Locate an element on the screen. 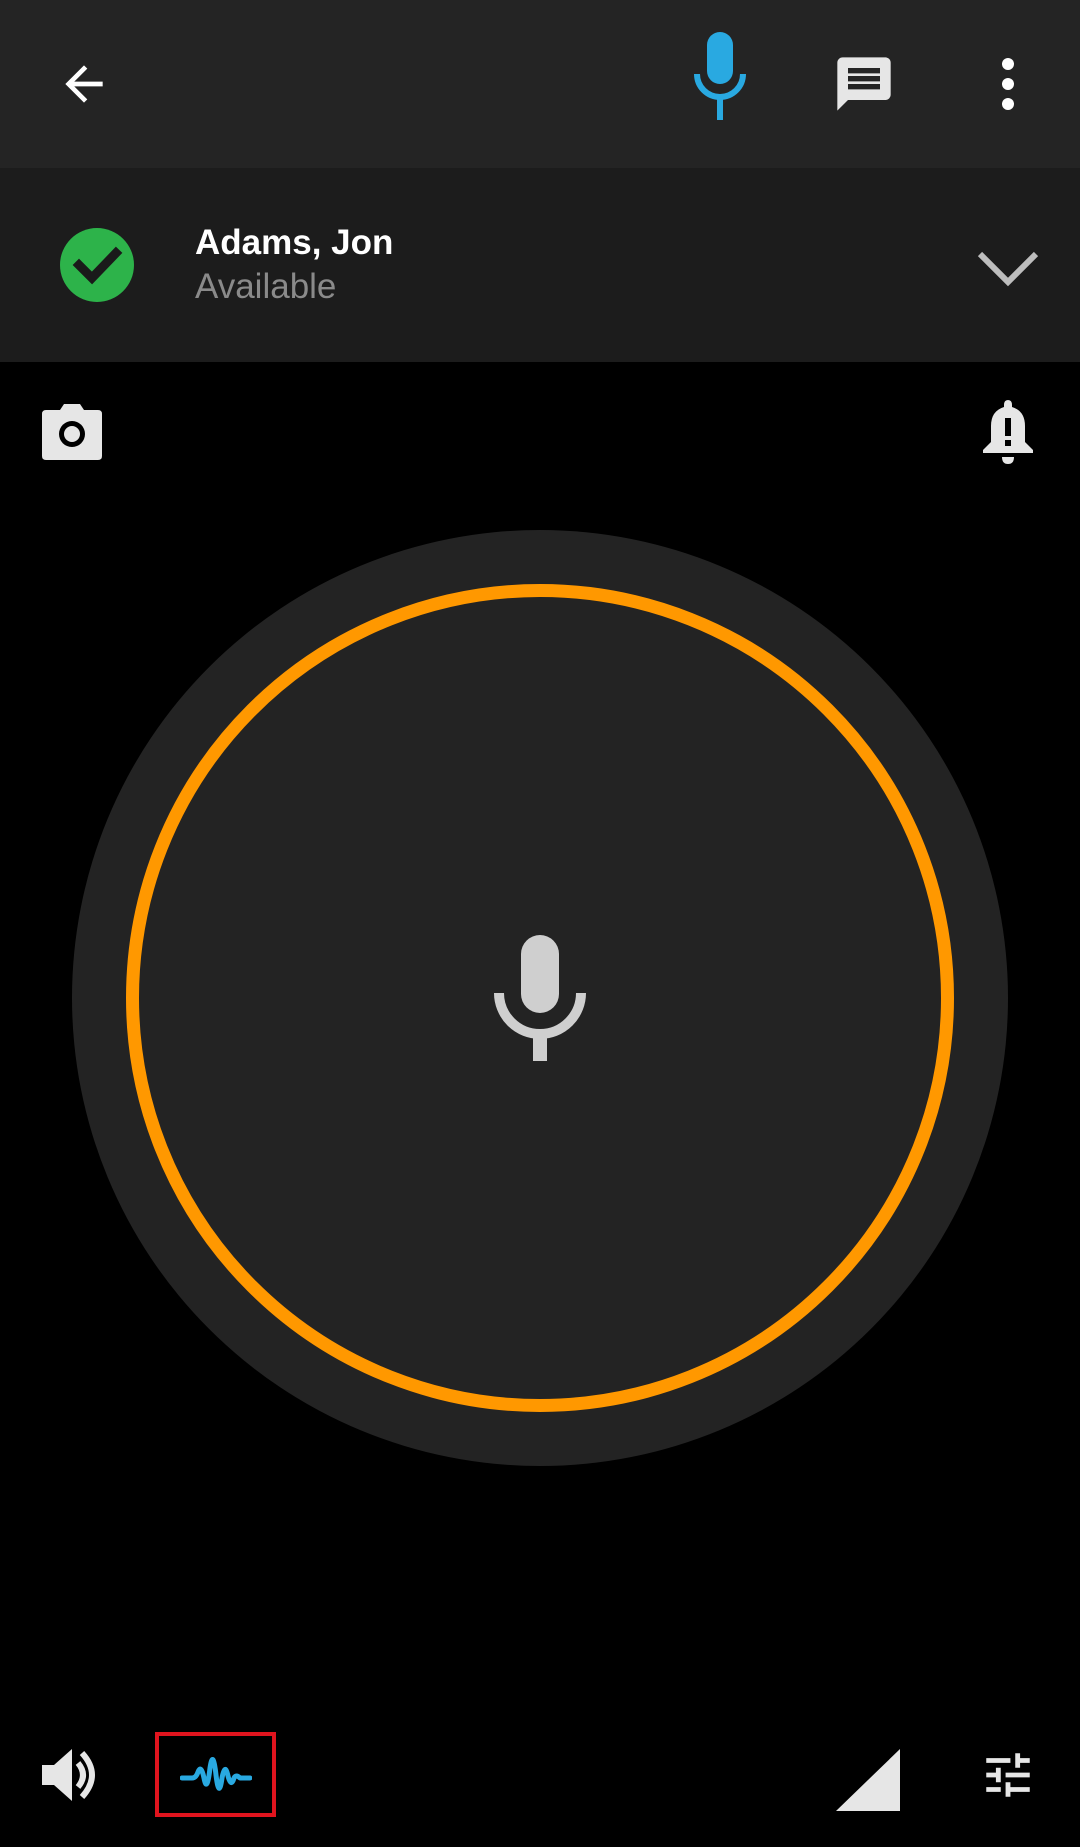 This screenshot has height=1847, width=1080. volume-icon is located at coordinates (68, 1775).